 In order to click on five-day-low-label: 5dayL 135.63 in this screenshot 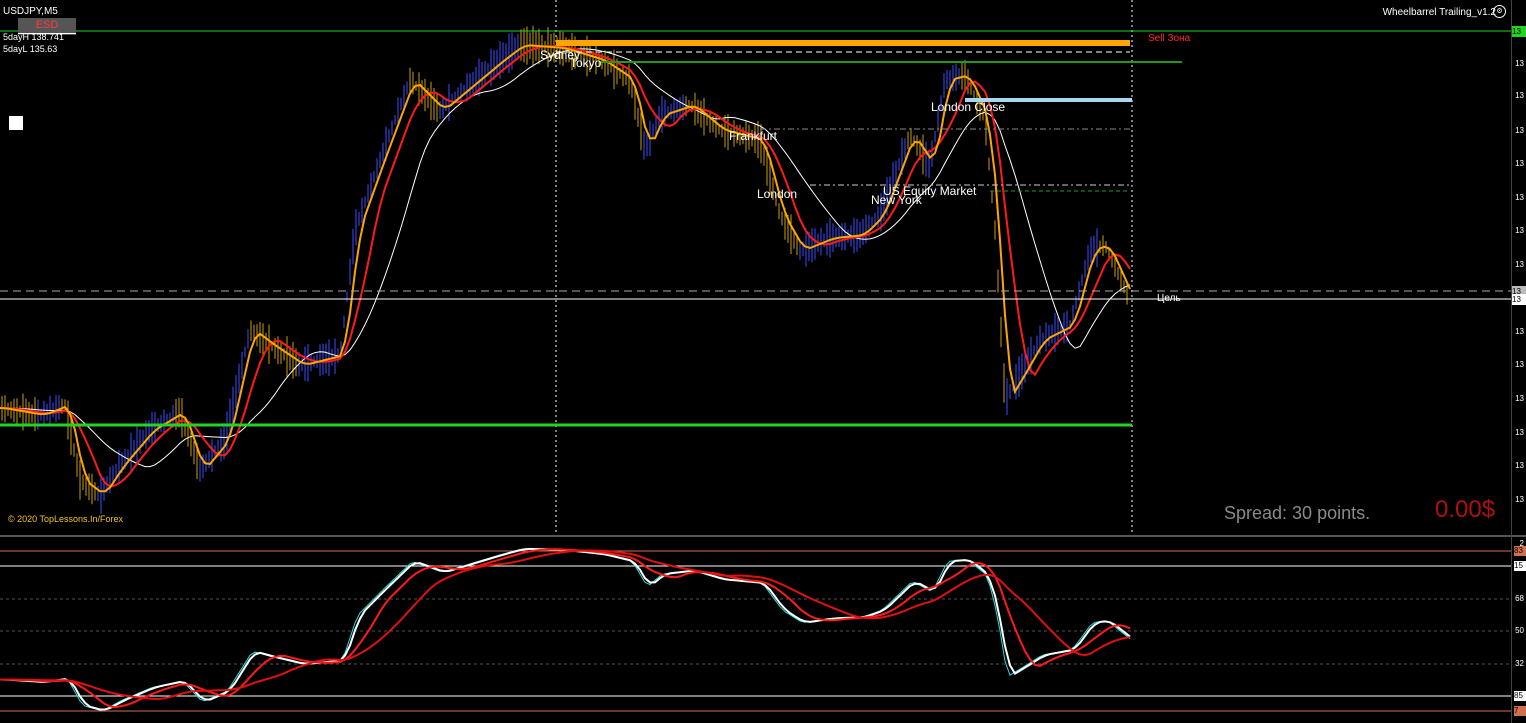, I will do `click(30, 49)`.